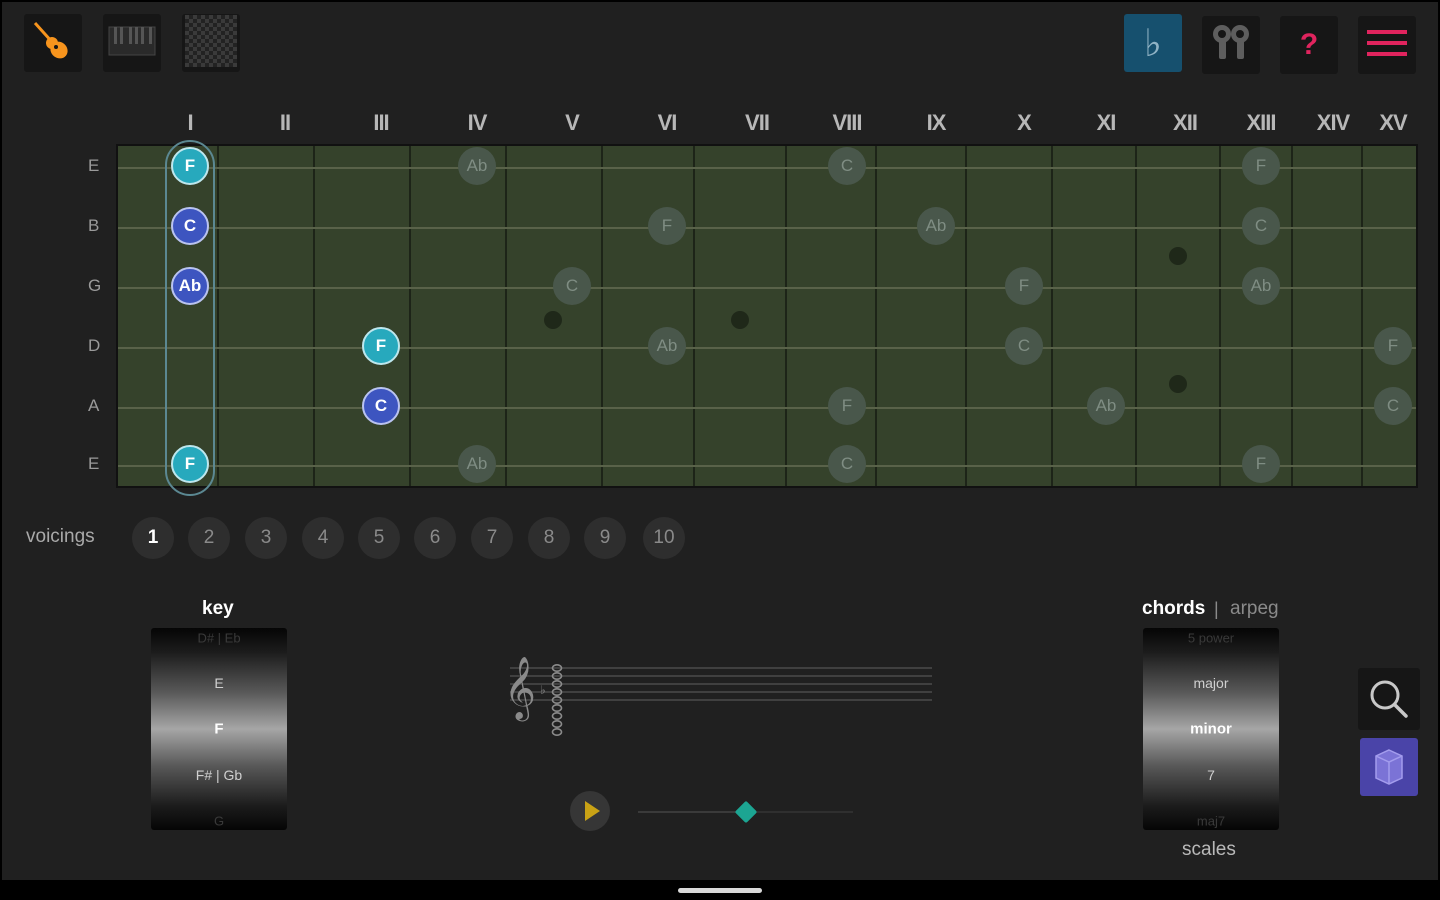 The height and width of the screenshot is (900, 1440). I want to click on wheel-item: D# | Eb, so click(219, 638).